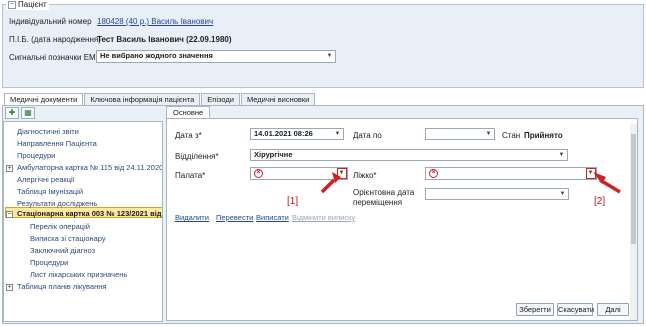 The width and height of the screenshot is (646, 327). I want to click on scrollbar-thumb, so click(633, 189).